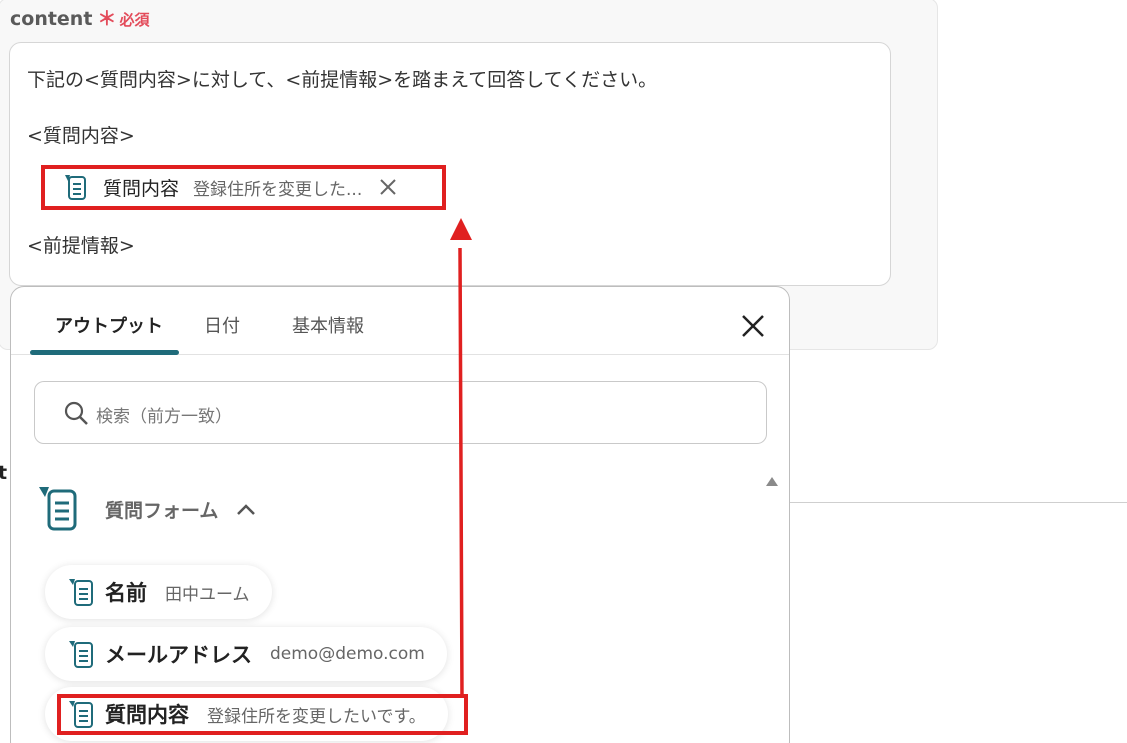 The width and height of the screenshot is (1127, 743). Describe the element at coordinates (178, 655) in the screenshot. I see `item-name: メールアドレス` at that location.